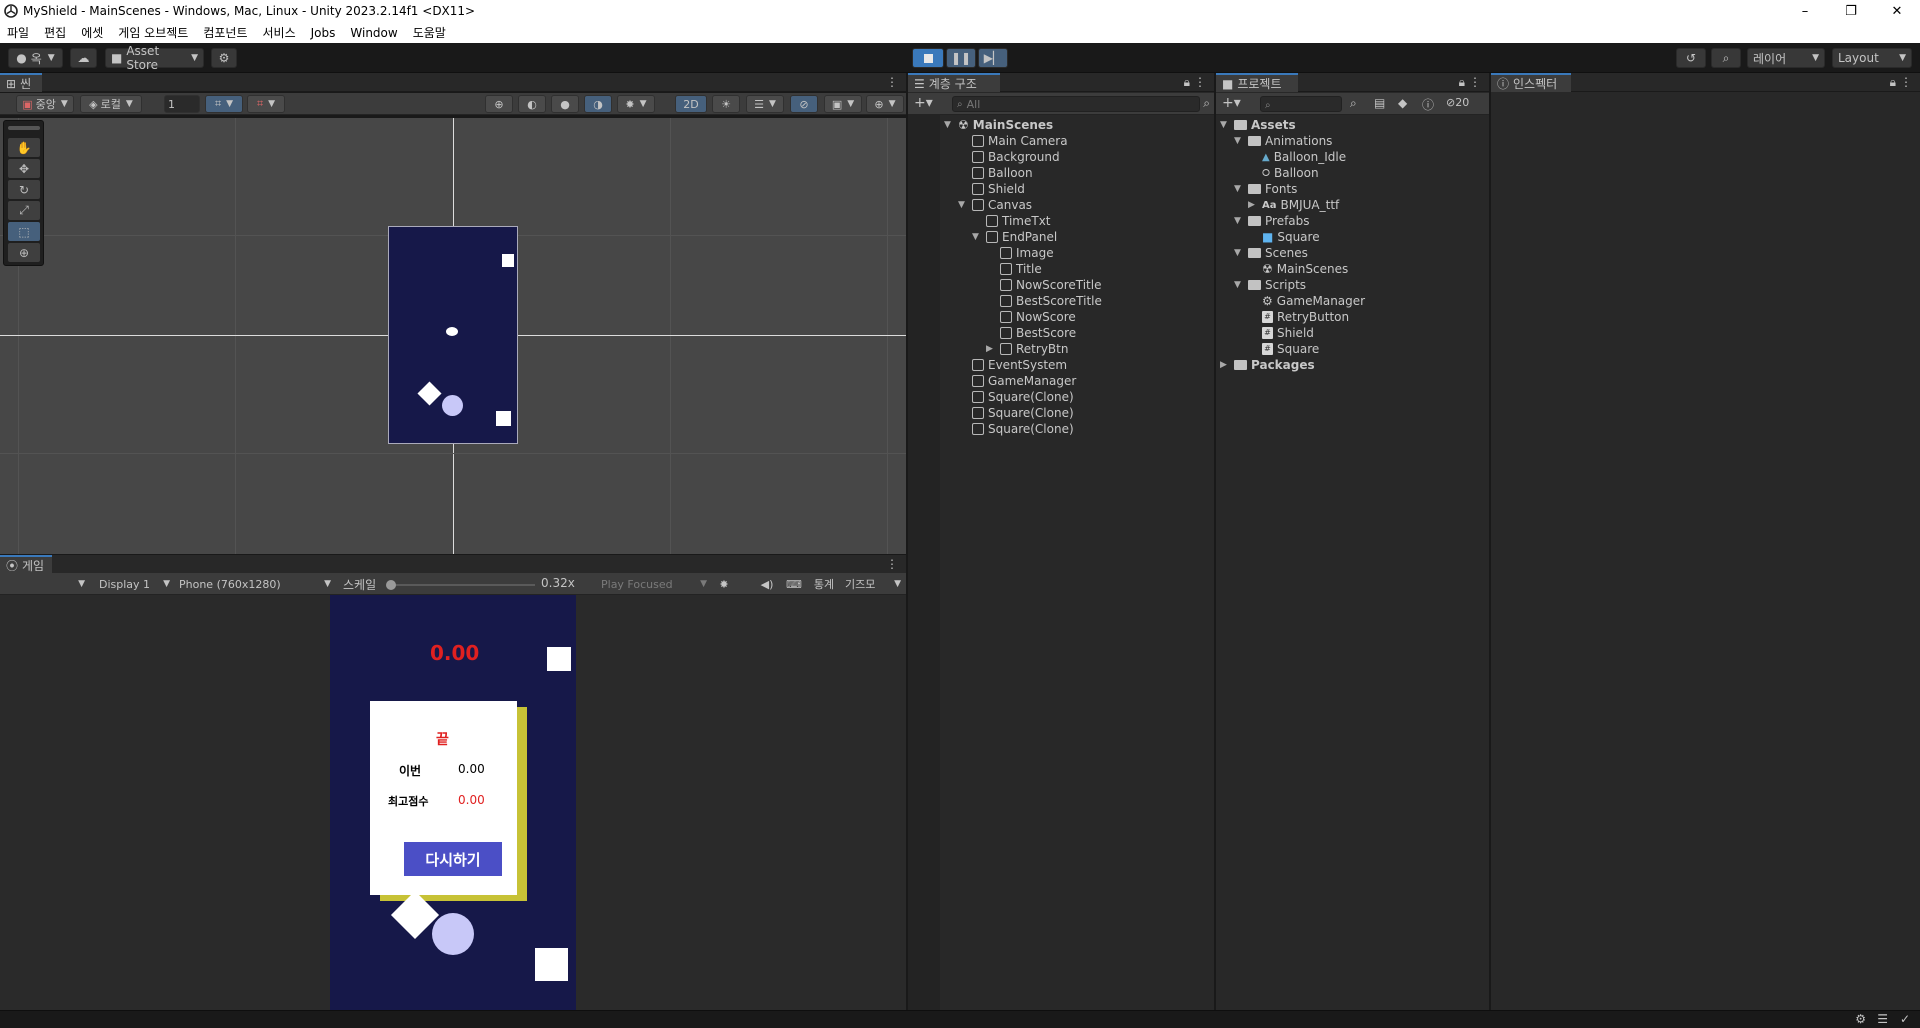 The width and height of the screenshot is (1920, 1028). Describe the element at coordinates (1297, 157) in the screenshot. I see `project-item: ▲ Balloon_Idle` at that location.